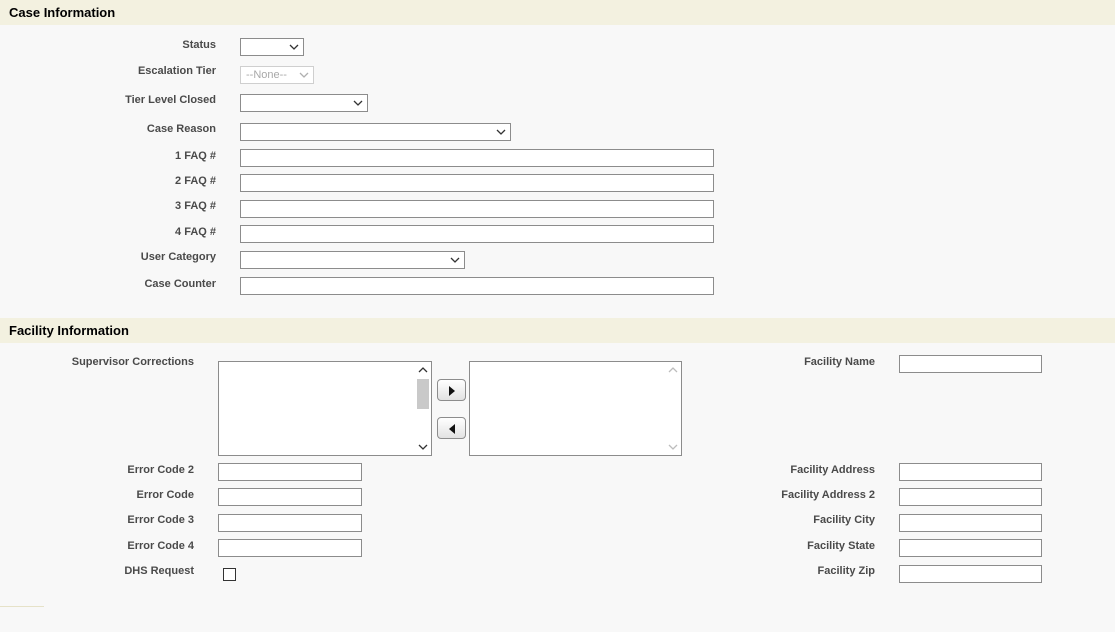  Describe the element at coordinates (352, 260) in the screenshot. I see `user-category-select` at that location.